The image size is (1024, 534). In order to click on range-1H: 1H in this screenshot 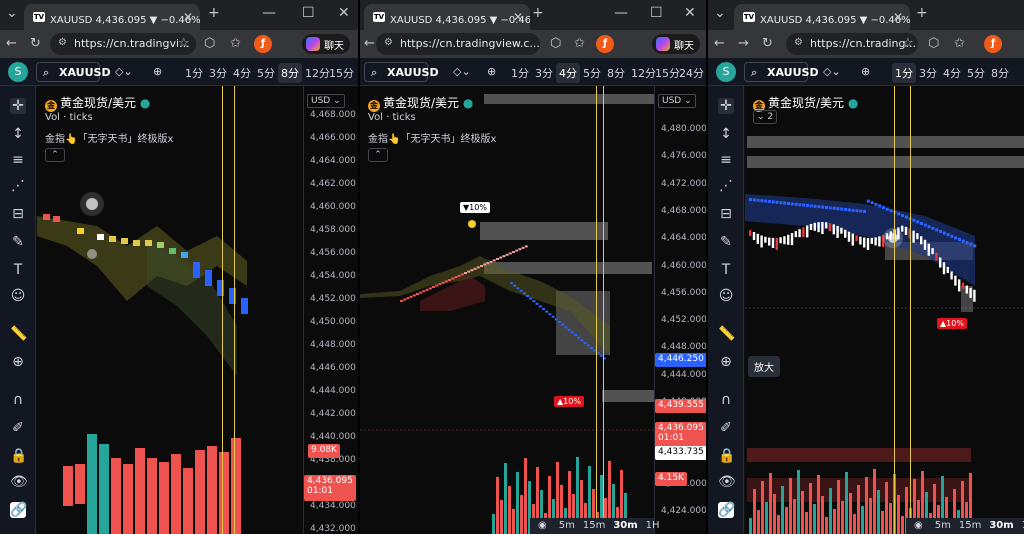, I will do `click(653, 525)`.